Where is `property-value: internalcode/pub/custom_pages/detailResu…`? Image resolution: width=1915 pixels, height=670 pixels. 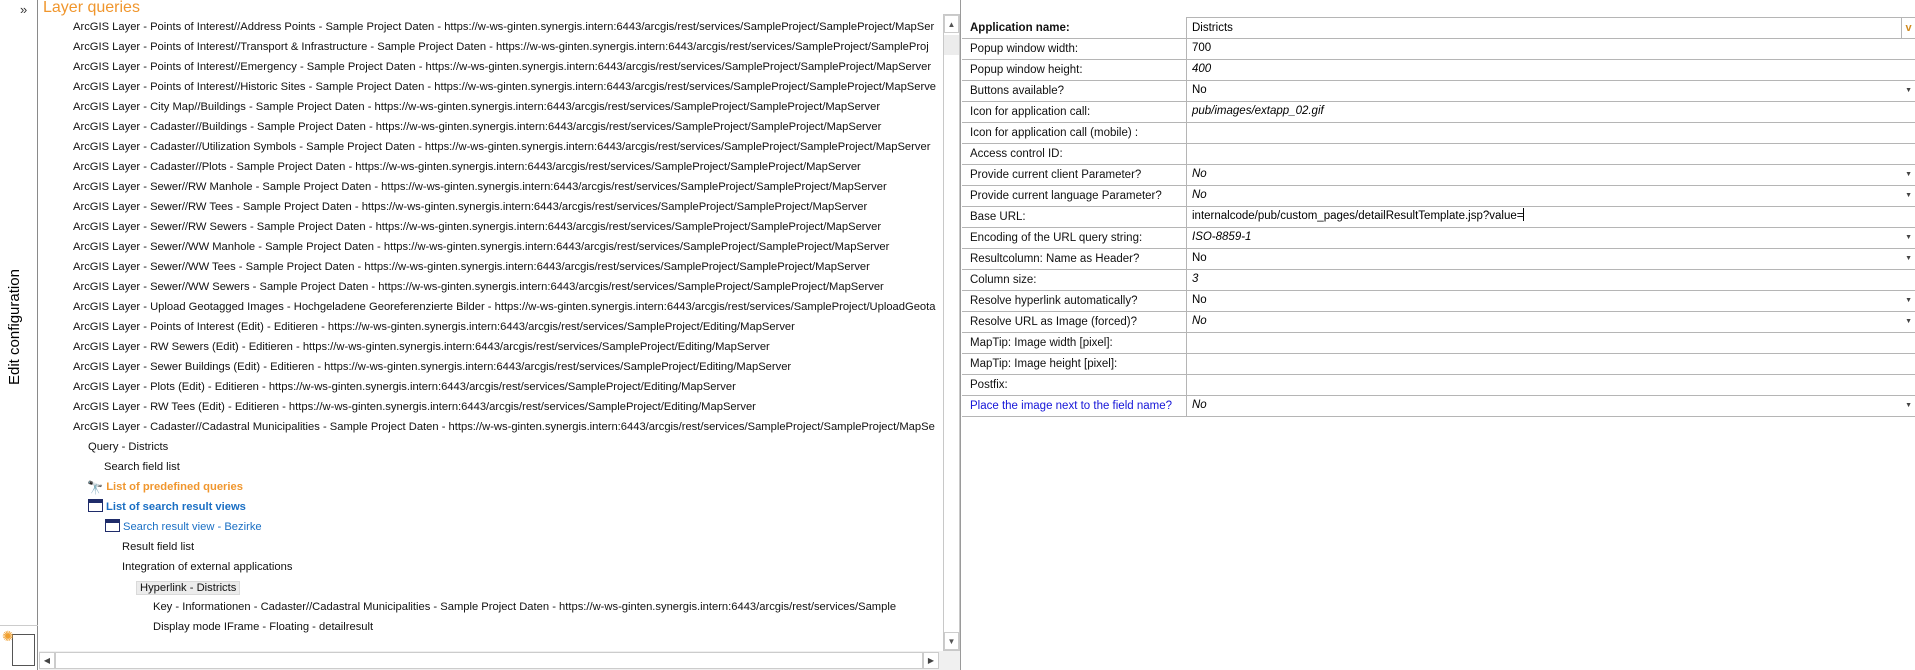
property-value: internalcode/pub/custom_pages/detailResu… is located at coordinates (1358, 216).